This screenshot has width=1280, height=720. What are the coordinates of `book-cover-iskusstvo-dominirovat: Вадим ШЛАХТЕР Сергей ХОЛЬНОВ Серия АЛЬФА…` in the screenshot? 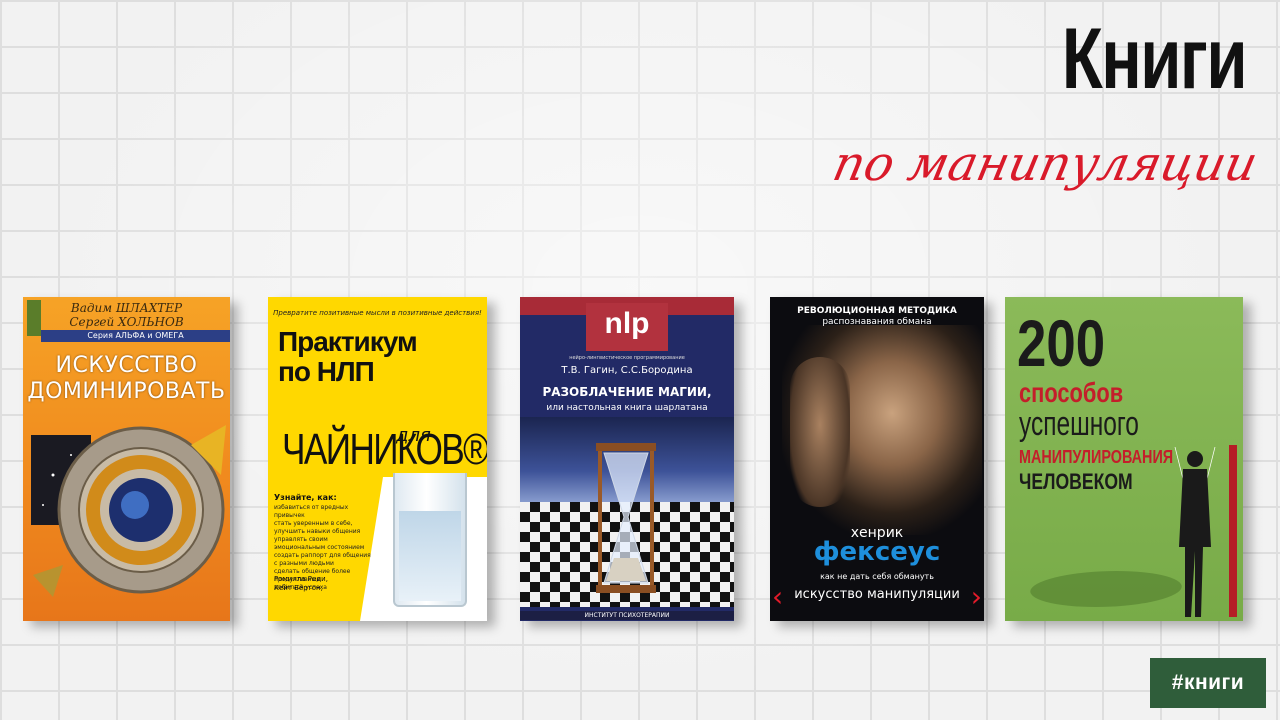 It's located at (126, 459).